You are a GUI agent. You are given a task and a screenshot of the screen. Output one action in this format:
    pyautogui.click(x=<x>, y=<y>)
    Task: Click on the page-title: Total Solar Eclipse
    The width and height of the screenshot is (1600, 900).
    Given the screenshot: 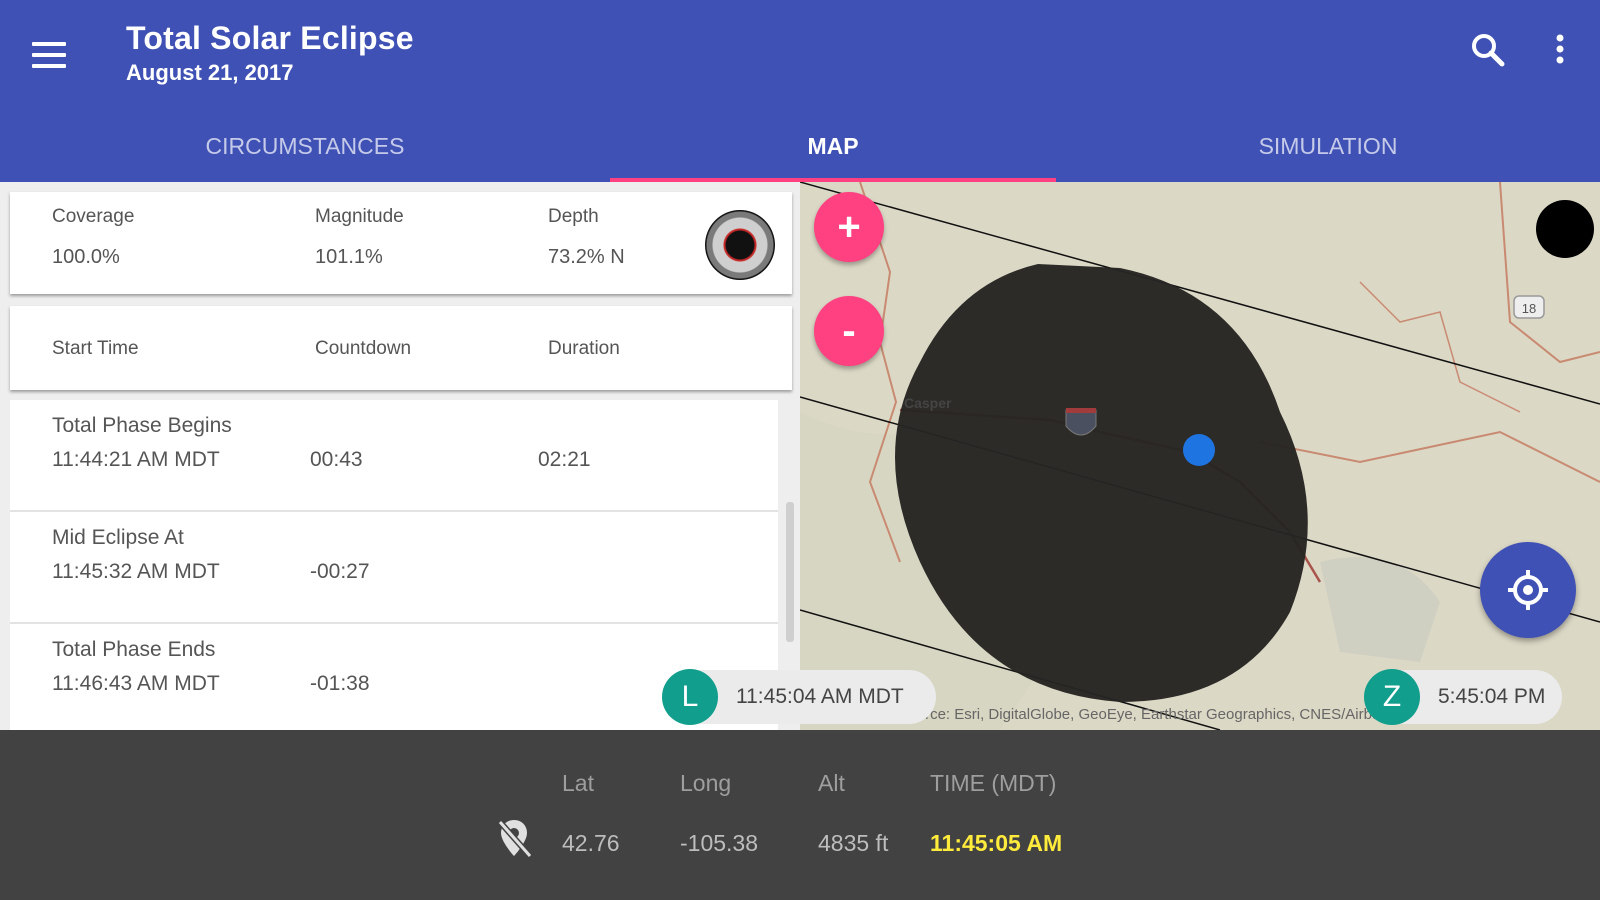 What is the action you would take?
    pyautogui.click(x=270, y=38)
    